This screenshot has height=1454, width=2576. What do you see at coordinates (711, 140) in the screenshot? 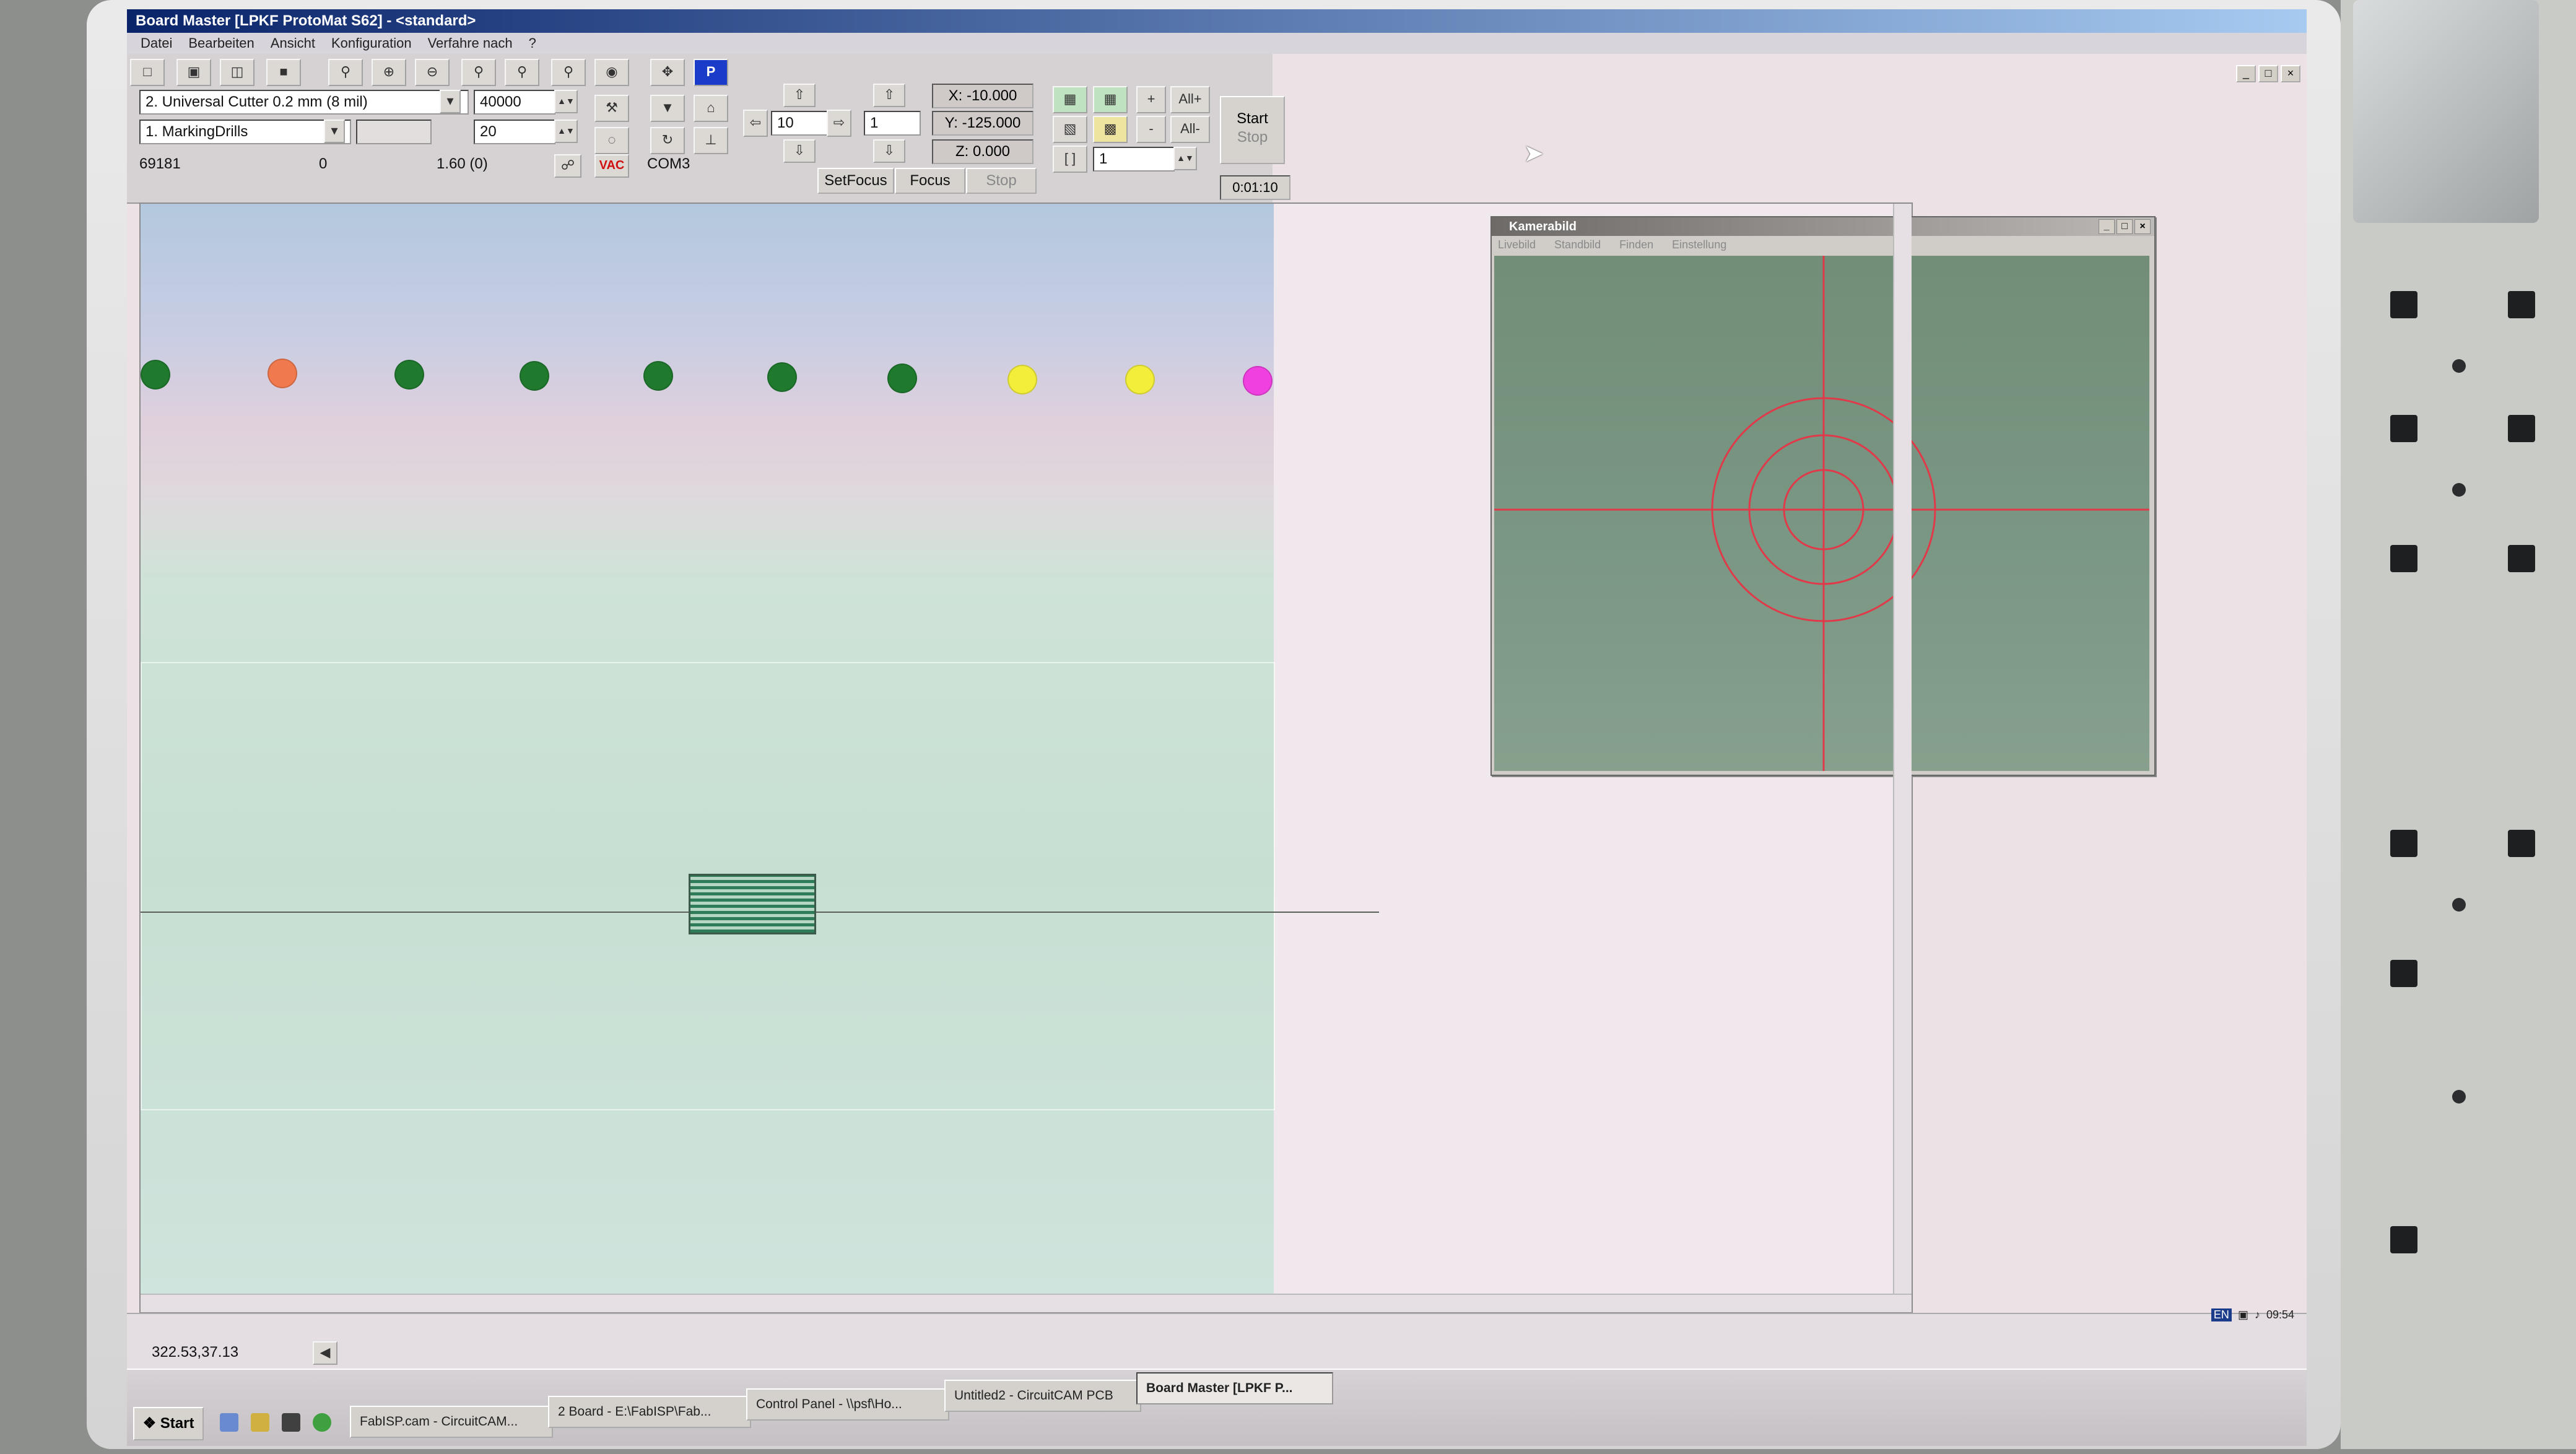
I see `sensor-icon: ⊥` at bounding box center [711, 140].